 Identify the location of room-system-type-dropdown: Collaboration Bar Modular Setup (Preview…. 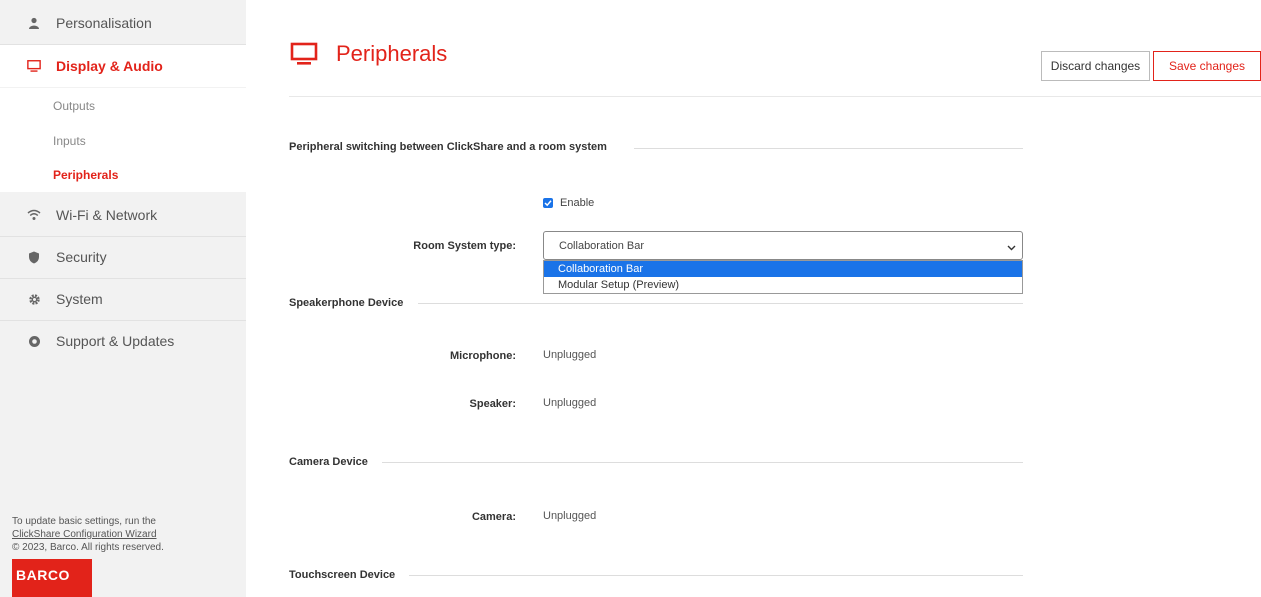
(783, 277).